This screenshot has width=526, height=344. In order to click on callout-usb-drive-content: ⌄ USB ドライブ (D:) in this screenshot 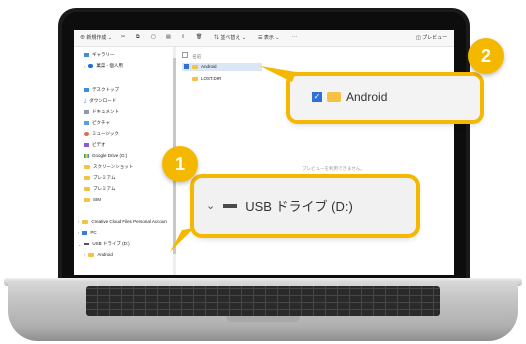, I will do `click(279, 205)`.